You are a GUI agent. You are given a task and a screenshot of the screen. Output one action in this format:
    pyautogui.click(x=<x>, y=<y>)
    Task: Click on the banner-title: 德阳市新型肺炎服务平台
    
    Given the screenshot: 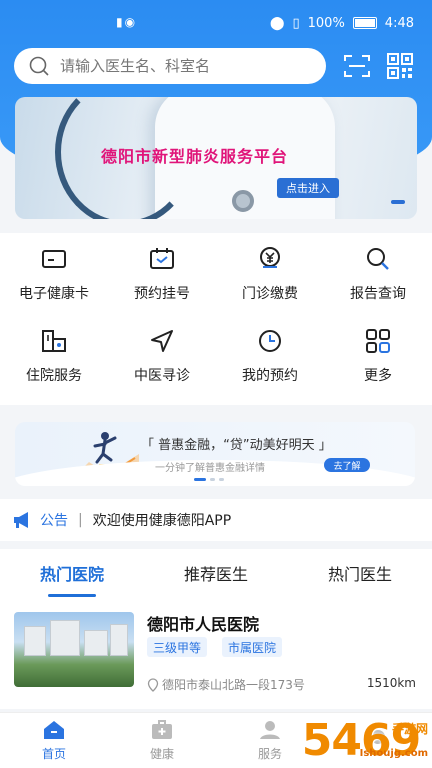 What is the action you would take?
    pyautogui.click(x=195, y=156)
    